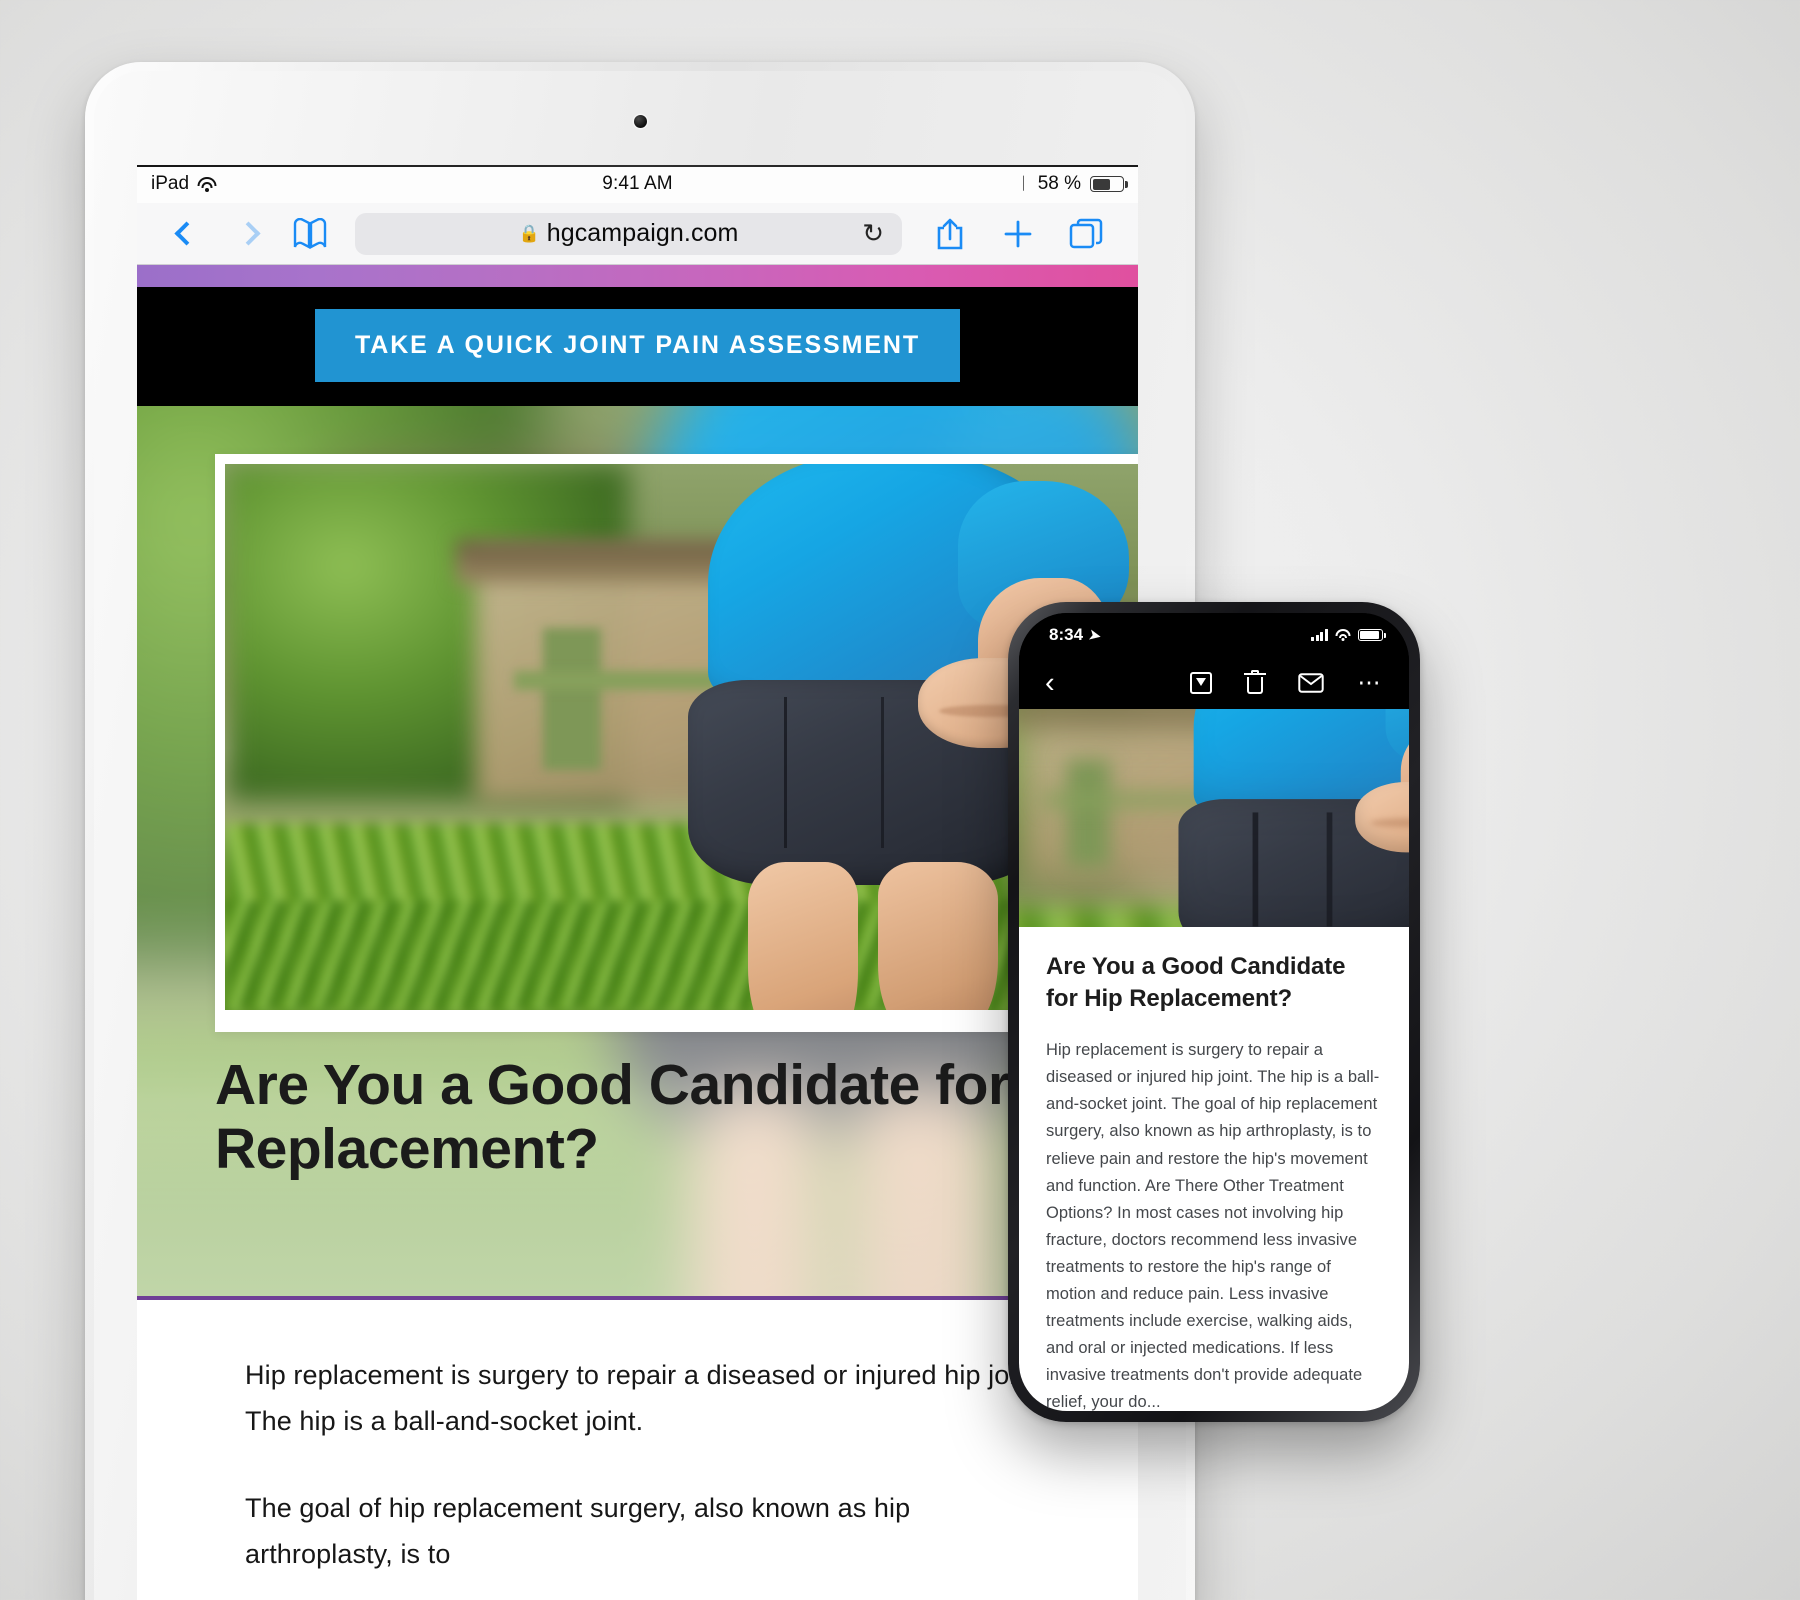  I want to click on joint-pain-assessment-button: TAKE A QUICK JOINT PAIN ASSESSMENT, so click(637, 345).